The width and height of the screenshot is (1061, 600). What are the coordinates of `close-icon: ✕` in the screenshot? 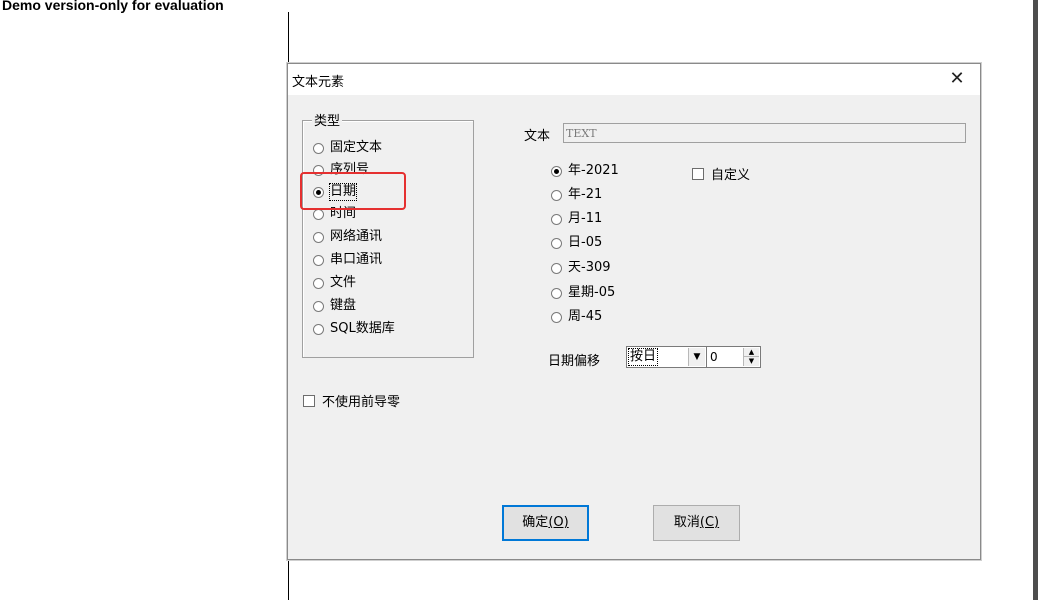 It's located at (957, 79).